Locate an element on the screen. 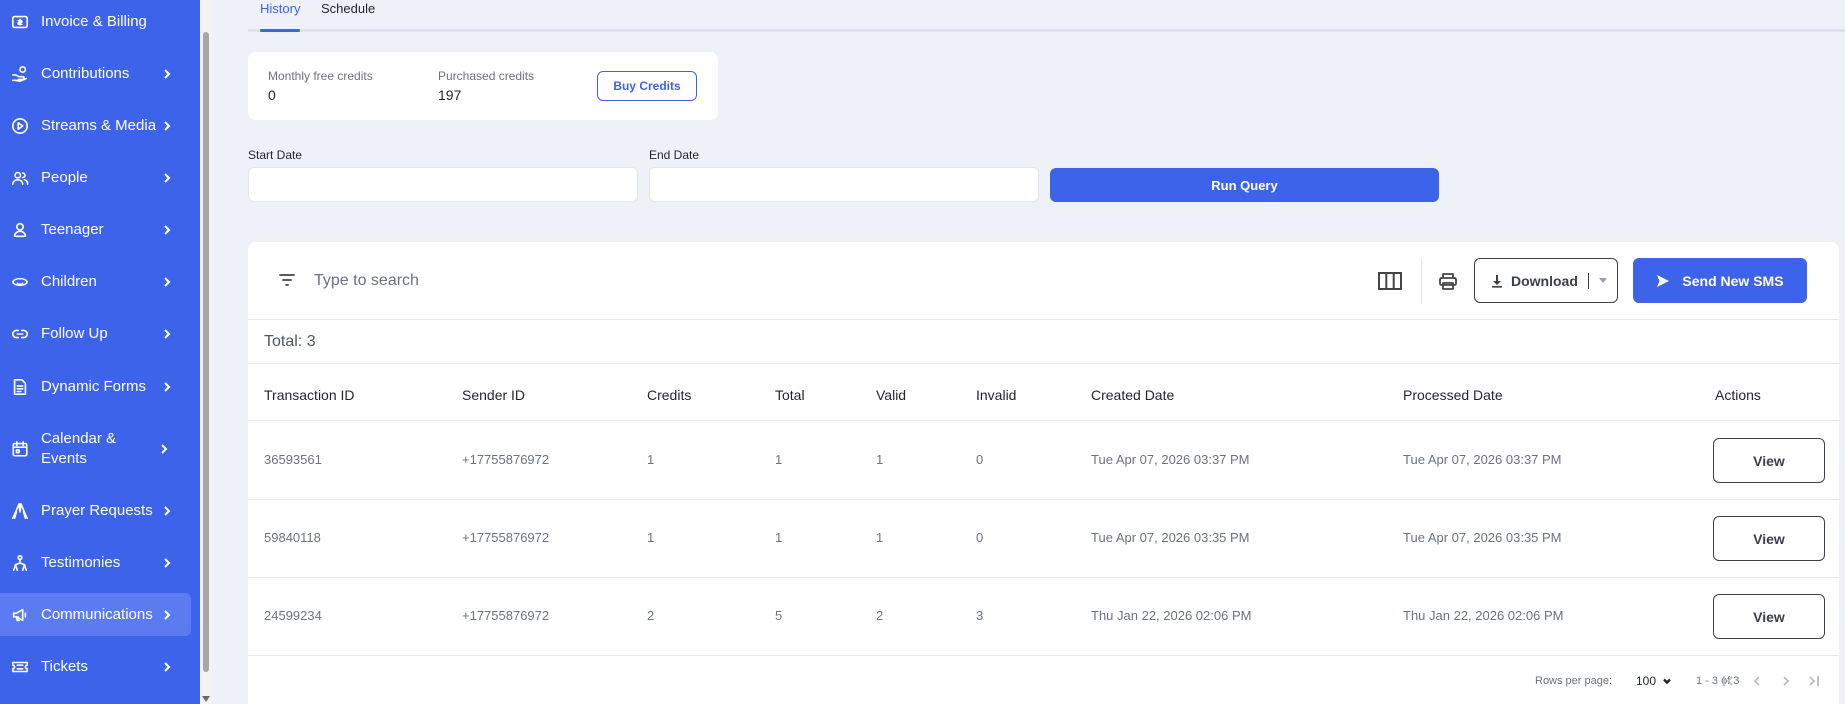  purchased-credits-label: Purchased credits is located at coordinates (486, 76).